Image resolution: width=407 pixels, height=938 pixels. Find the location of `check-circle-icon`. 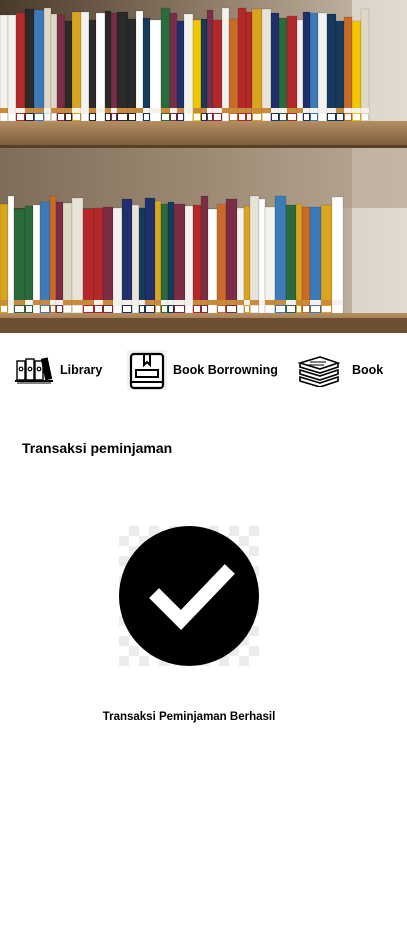

check-circle-icon is located at coordinates (189, 596).